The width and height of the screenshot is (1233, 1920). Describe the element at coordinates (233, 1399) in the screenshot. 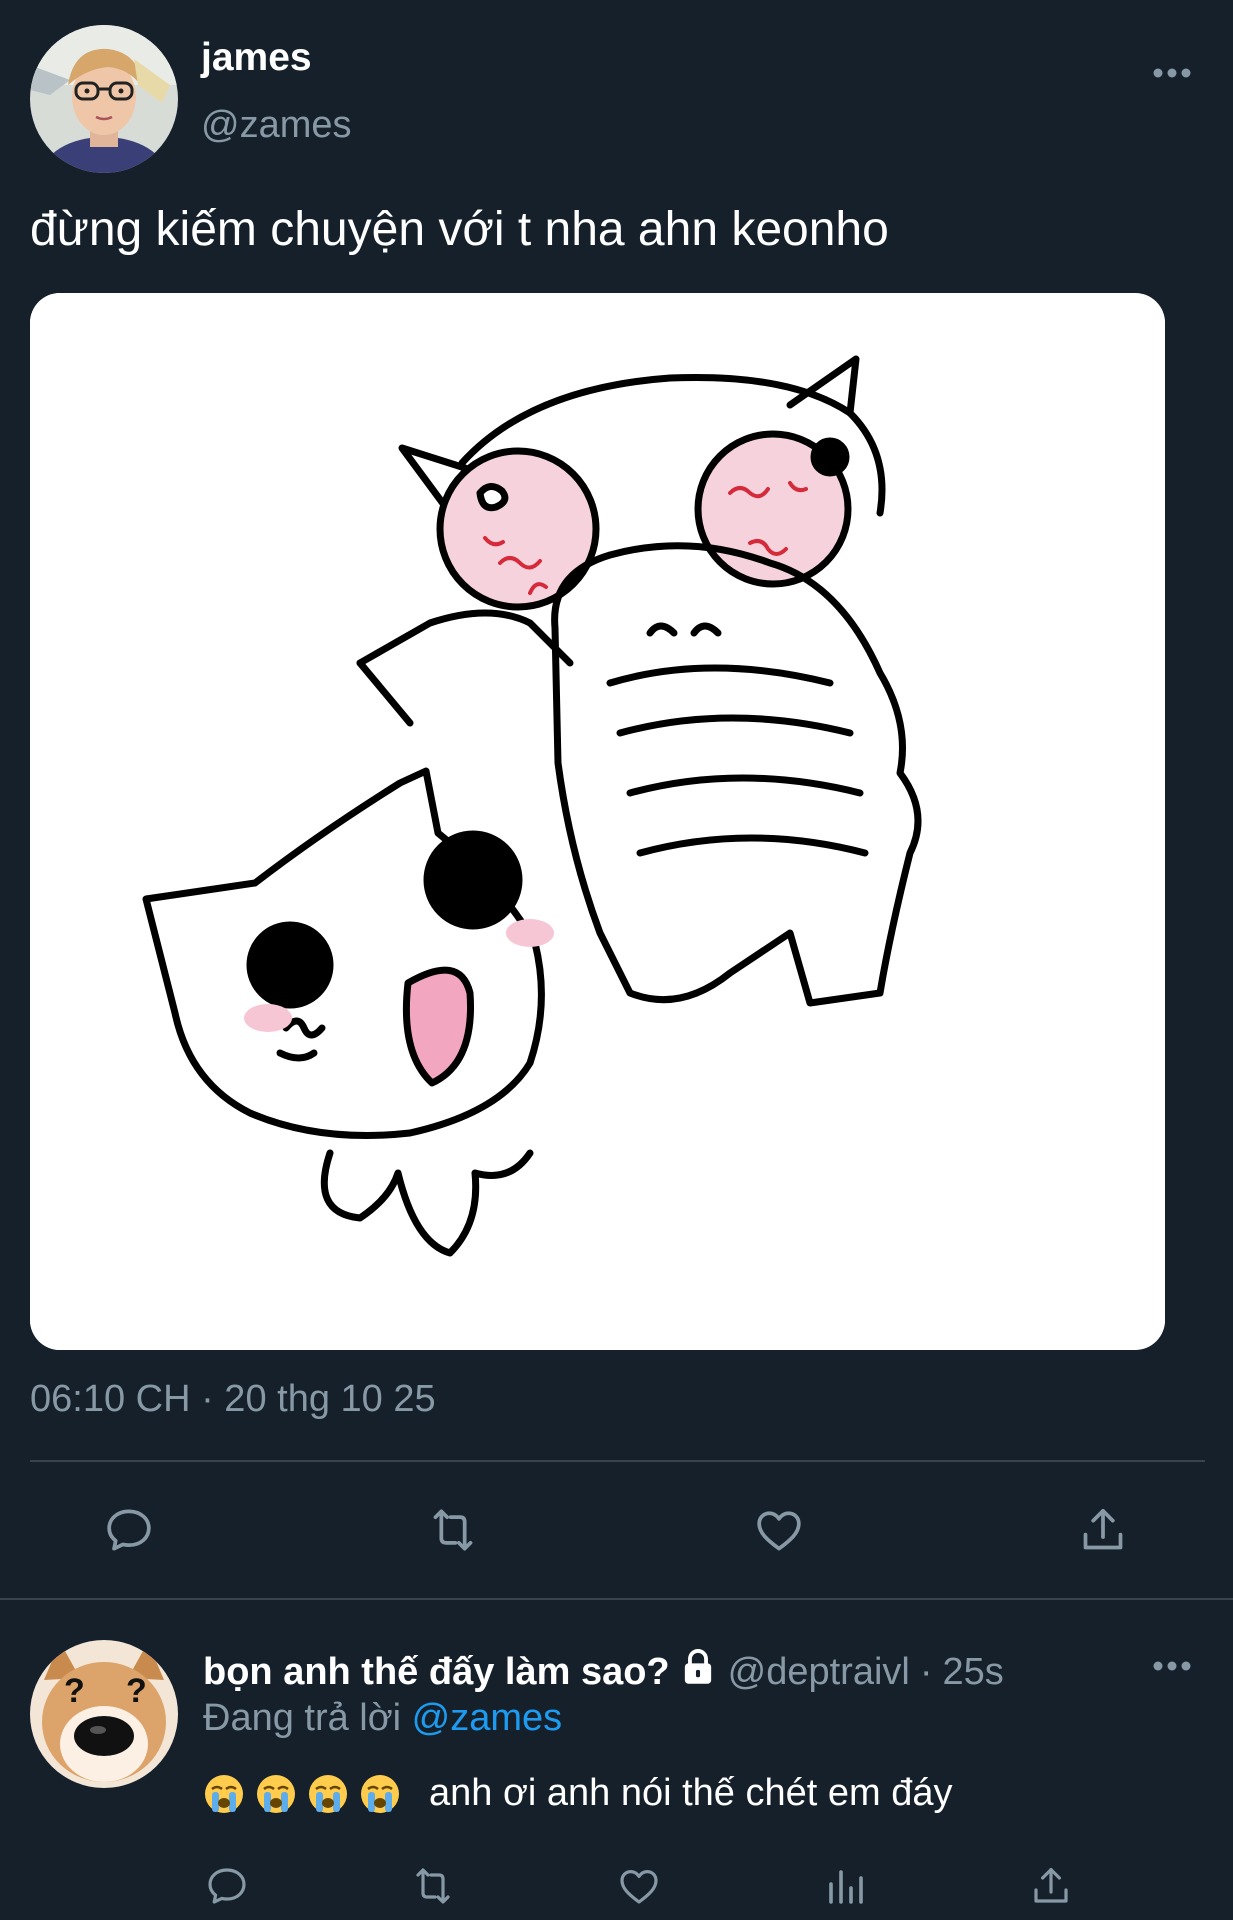

I see `tweet-timestamp: 06:10 CH · 20 thg 10 25` at that location.